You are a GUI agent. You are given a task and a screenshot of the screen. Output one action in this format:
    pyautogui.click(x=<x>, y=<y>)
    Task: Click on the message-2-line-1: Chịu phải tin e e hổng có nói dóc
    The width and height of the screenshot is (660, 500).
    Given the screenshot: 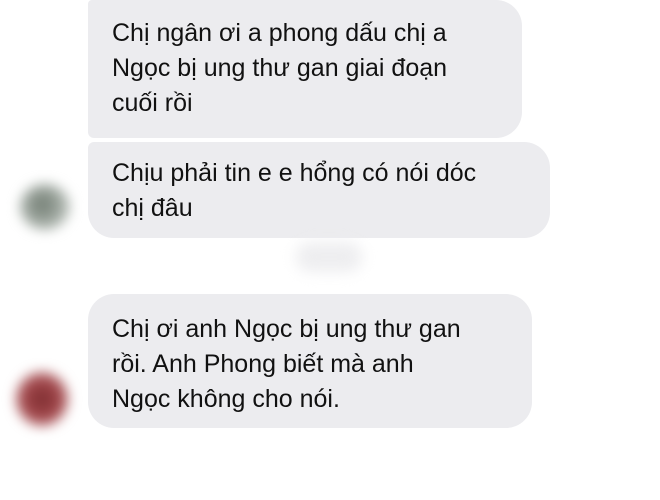 What is the action you would take?
    pyautogui.click(x=294, y=173)
    